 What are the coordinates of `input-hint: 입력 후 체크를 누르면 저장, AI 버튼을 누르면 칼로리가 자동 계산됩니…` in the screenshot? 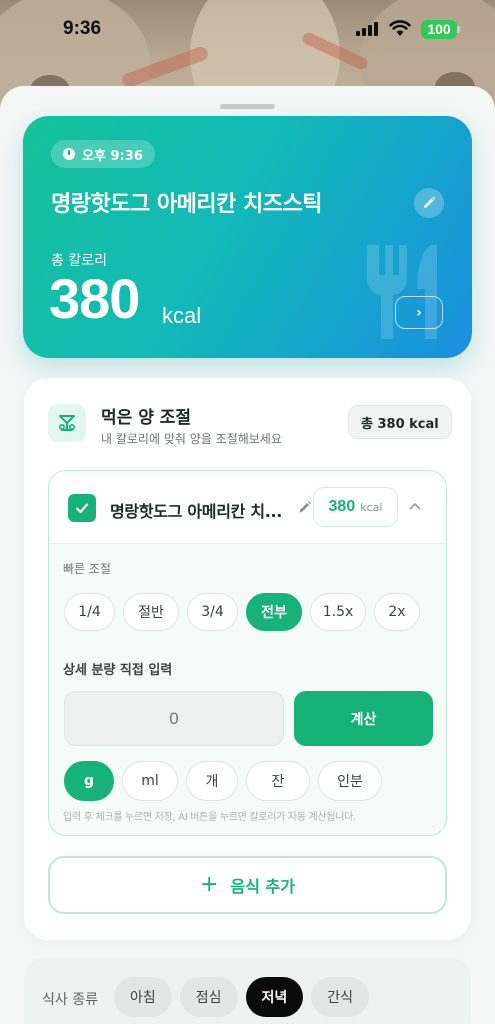 It's located at (209, 817).